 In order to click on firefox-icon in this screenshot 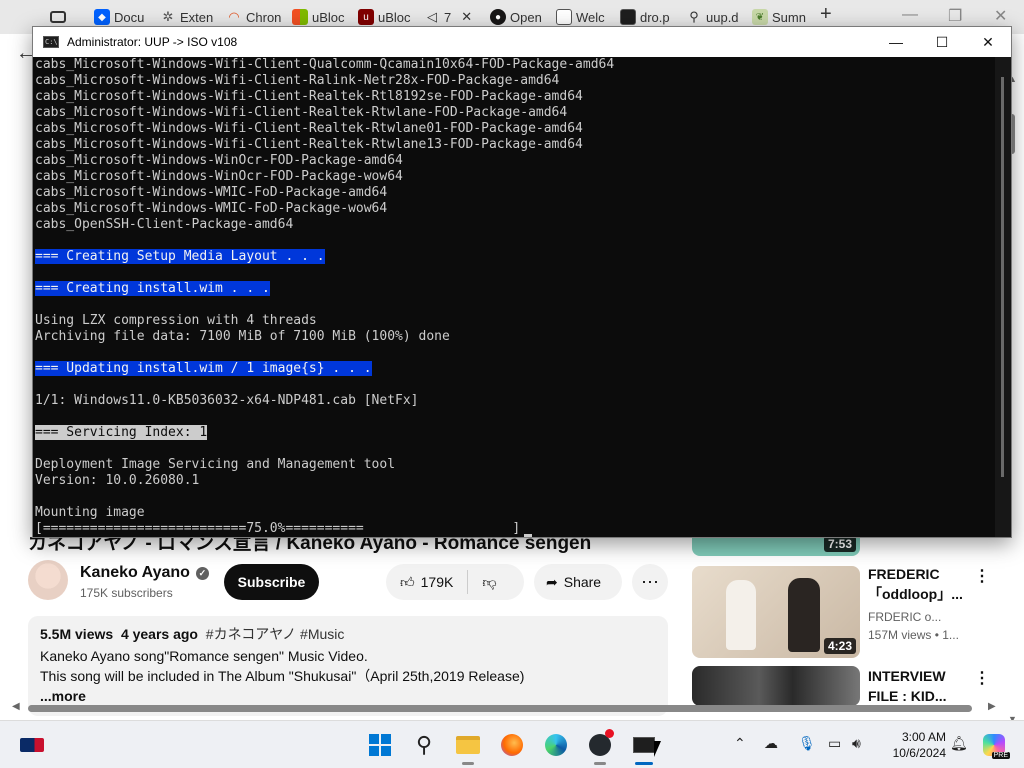, I will do `click(512, 745)`.